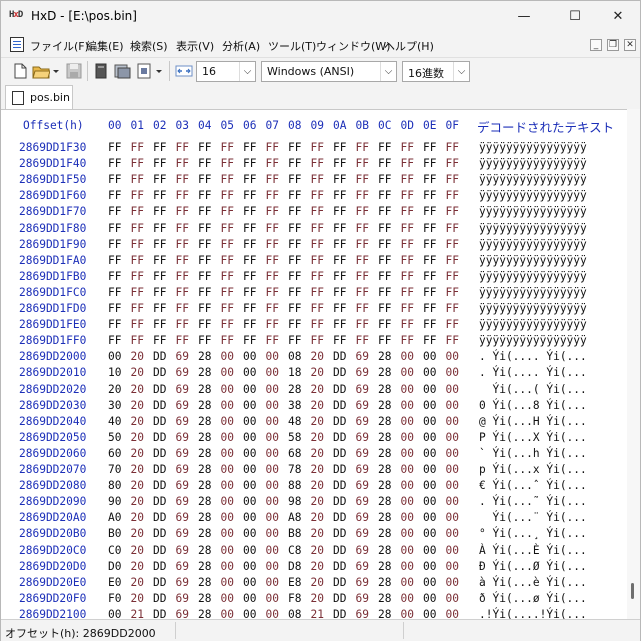 The width and height of the screenshot is (641, 641). Describe the element at coordinates (114, 437) in the screenshot. I see `hex-byte: 50` at that location.